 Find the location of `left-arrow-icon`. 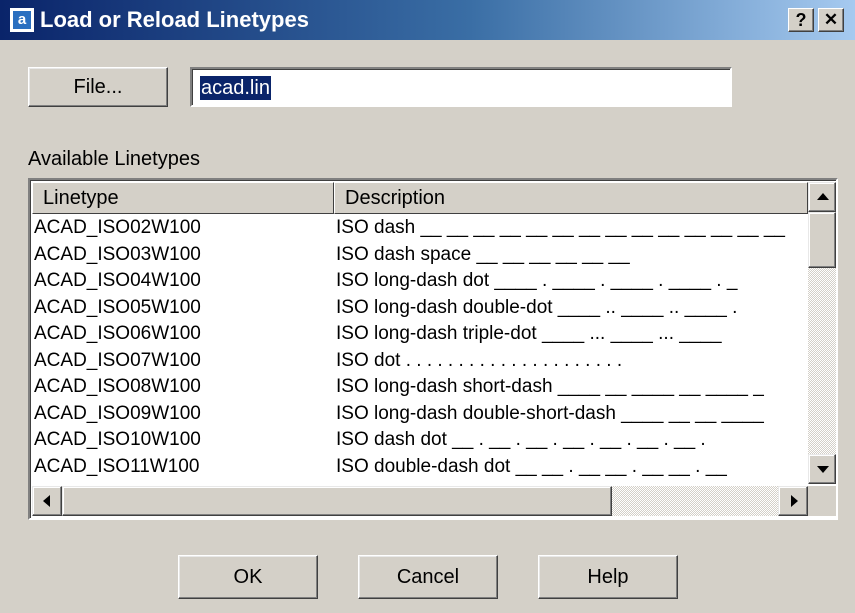

left-arrow-icon is located at coordinates (46, 501).